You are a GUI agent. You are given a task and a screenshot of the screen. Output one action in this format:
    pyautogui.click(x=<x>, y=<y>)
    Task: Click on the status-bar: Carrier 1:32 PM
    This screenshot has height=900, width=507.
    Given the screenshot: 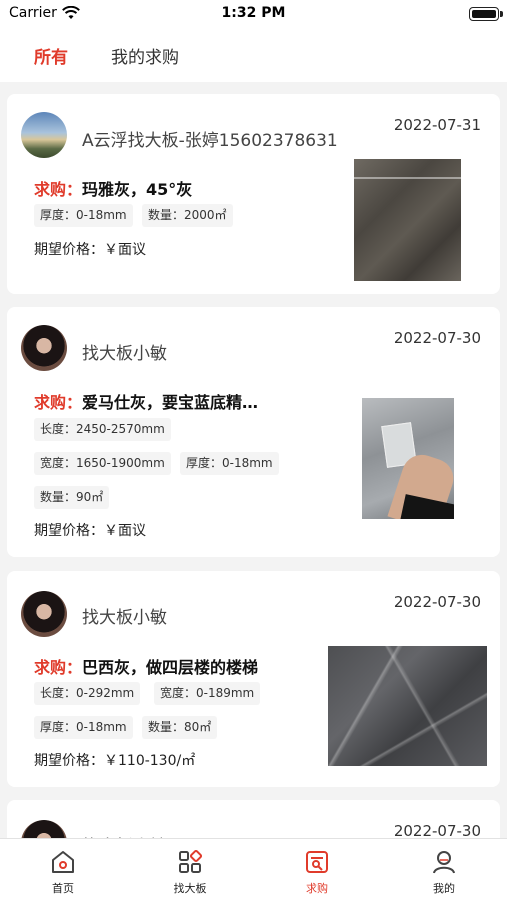 What is the action you would take?
    pyautogui.click(x=253, y=14)
    